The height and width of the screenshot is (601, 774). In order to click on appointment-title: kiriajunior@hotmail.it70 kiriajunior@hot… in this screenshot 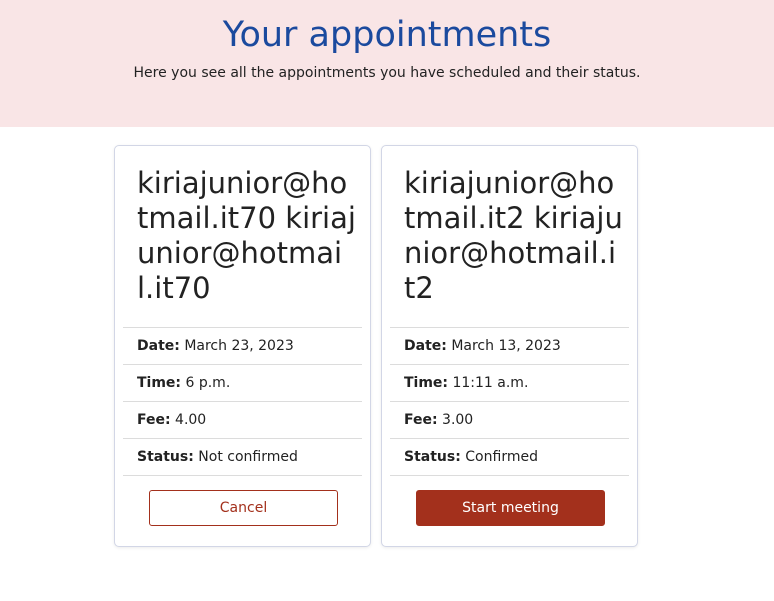, I will do `click(246, 235)`.